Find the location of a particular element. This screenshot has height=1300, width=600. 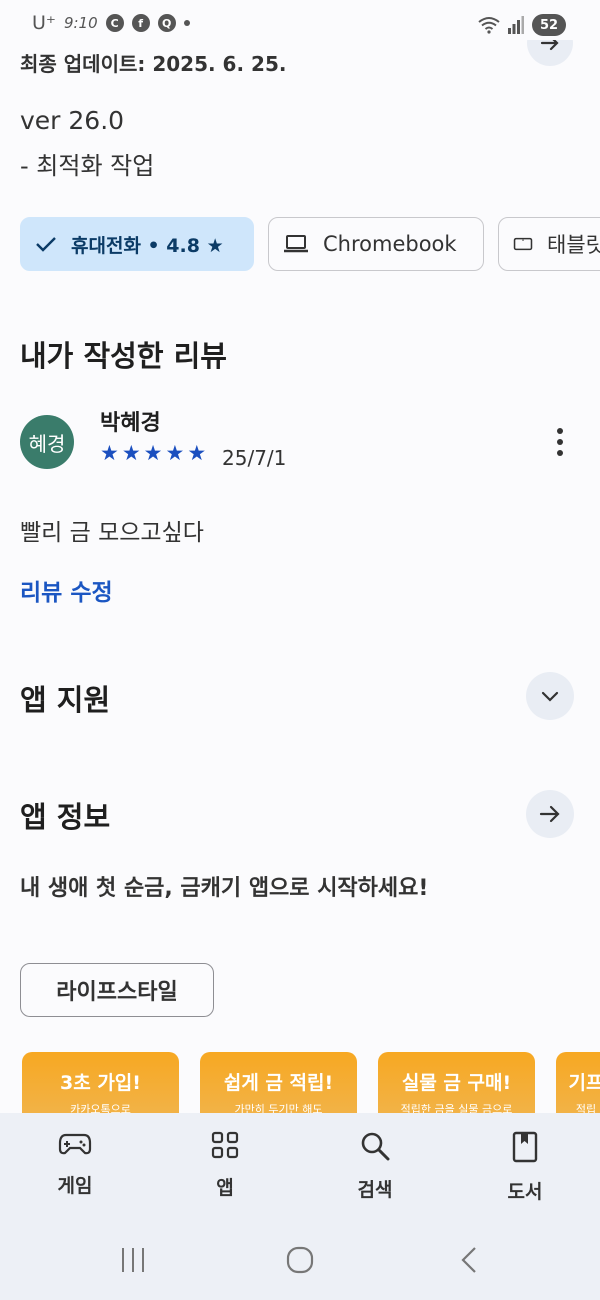

nav-games: 게임 is located at coordinates (75, 1173).